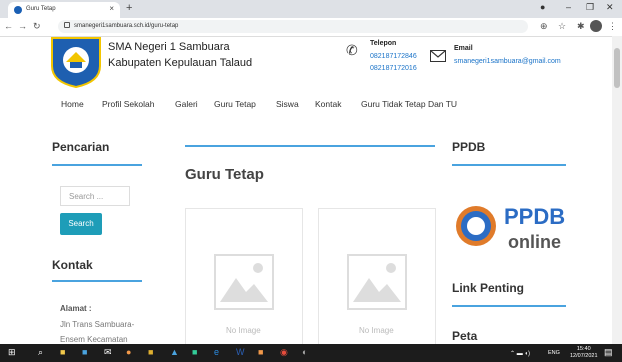  I want to click on reload-icon: ↻, so click(37, 26).